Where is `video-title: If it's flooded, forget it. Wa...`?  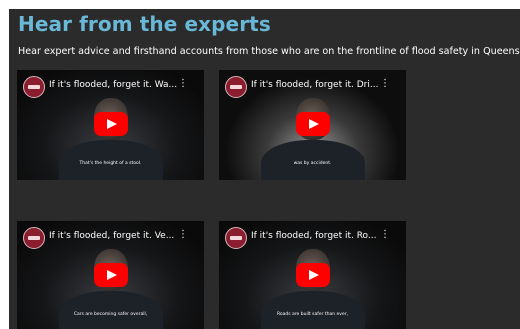 video-title: If it's flooded, forget it. Wa... is located at coordinates (114, 85).